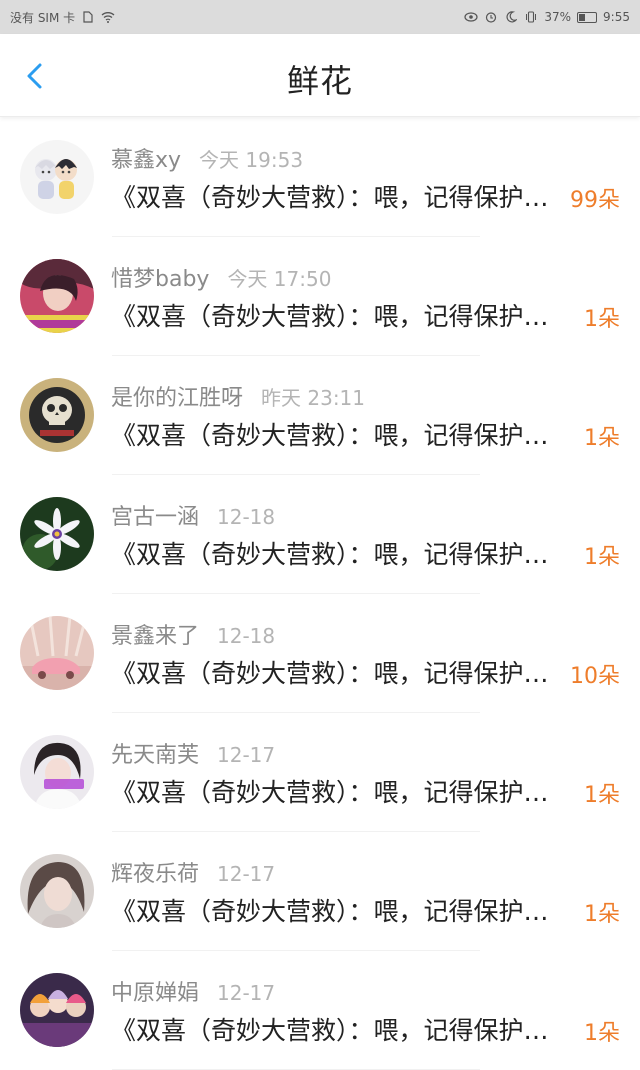 Image resolution: width=640 pixels, height=1070 pixels. I want to click on pink-car-avatar, so click(57, 653).